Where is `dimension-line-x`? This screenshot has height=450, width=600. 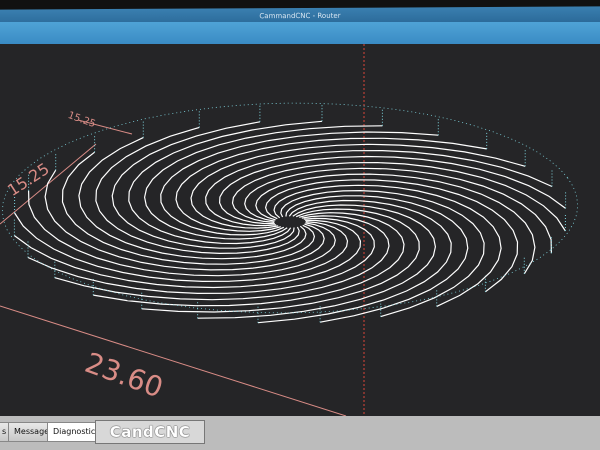
dimension-line-x is located at coordinates (173, 360).